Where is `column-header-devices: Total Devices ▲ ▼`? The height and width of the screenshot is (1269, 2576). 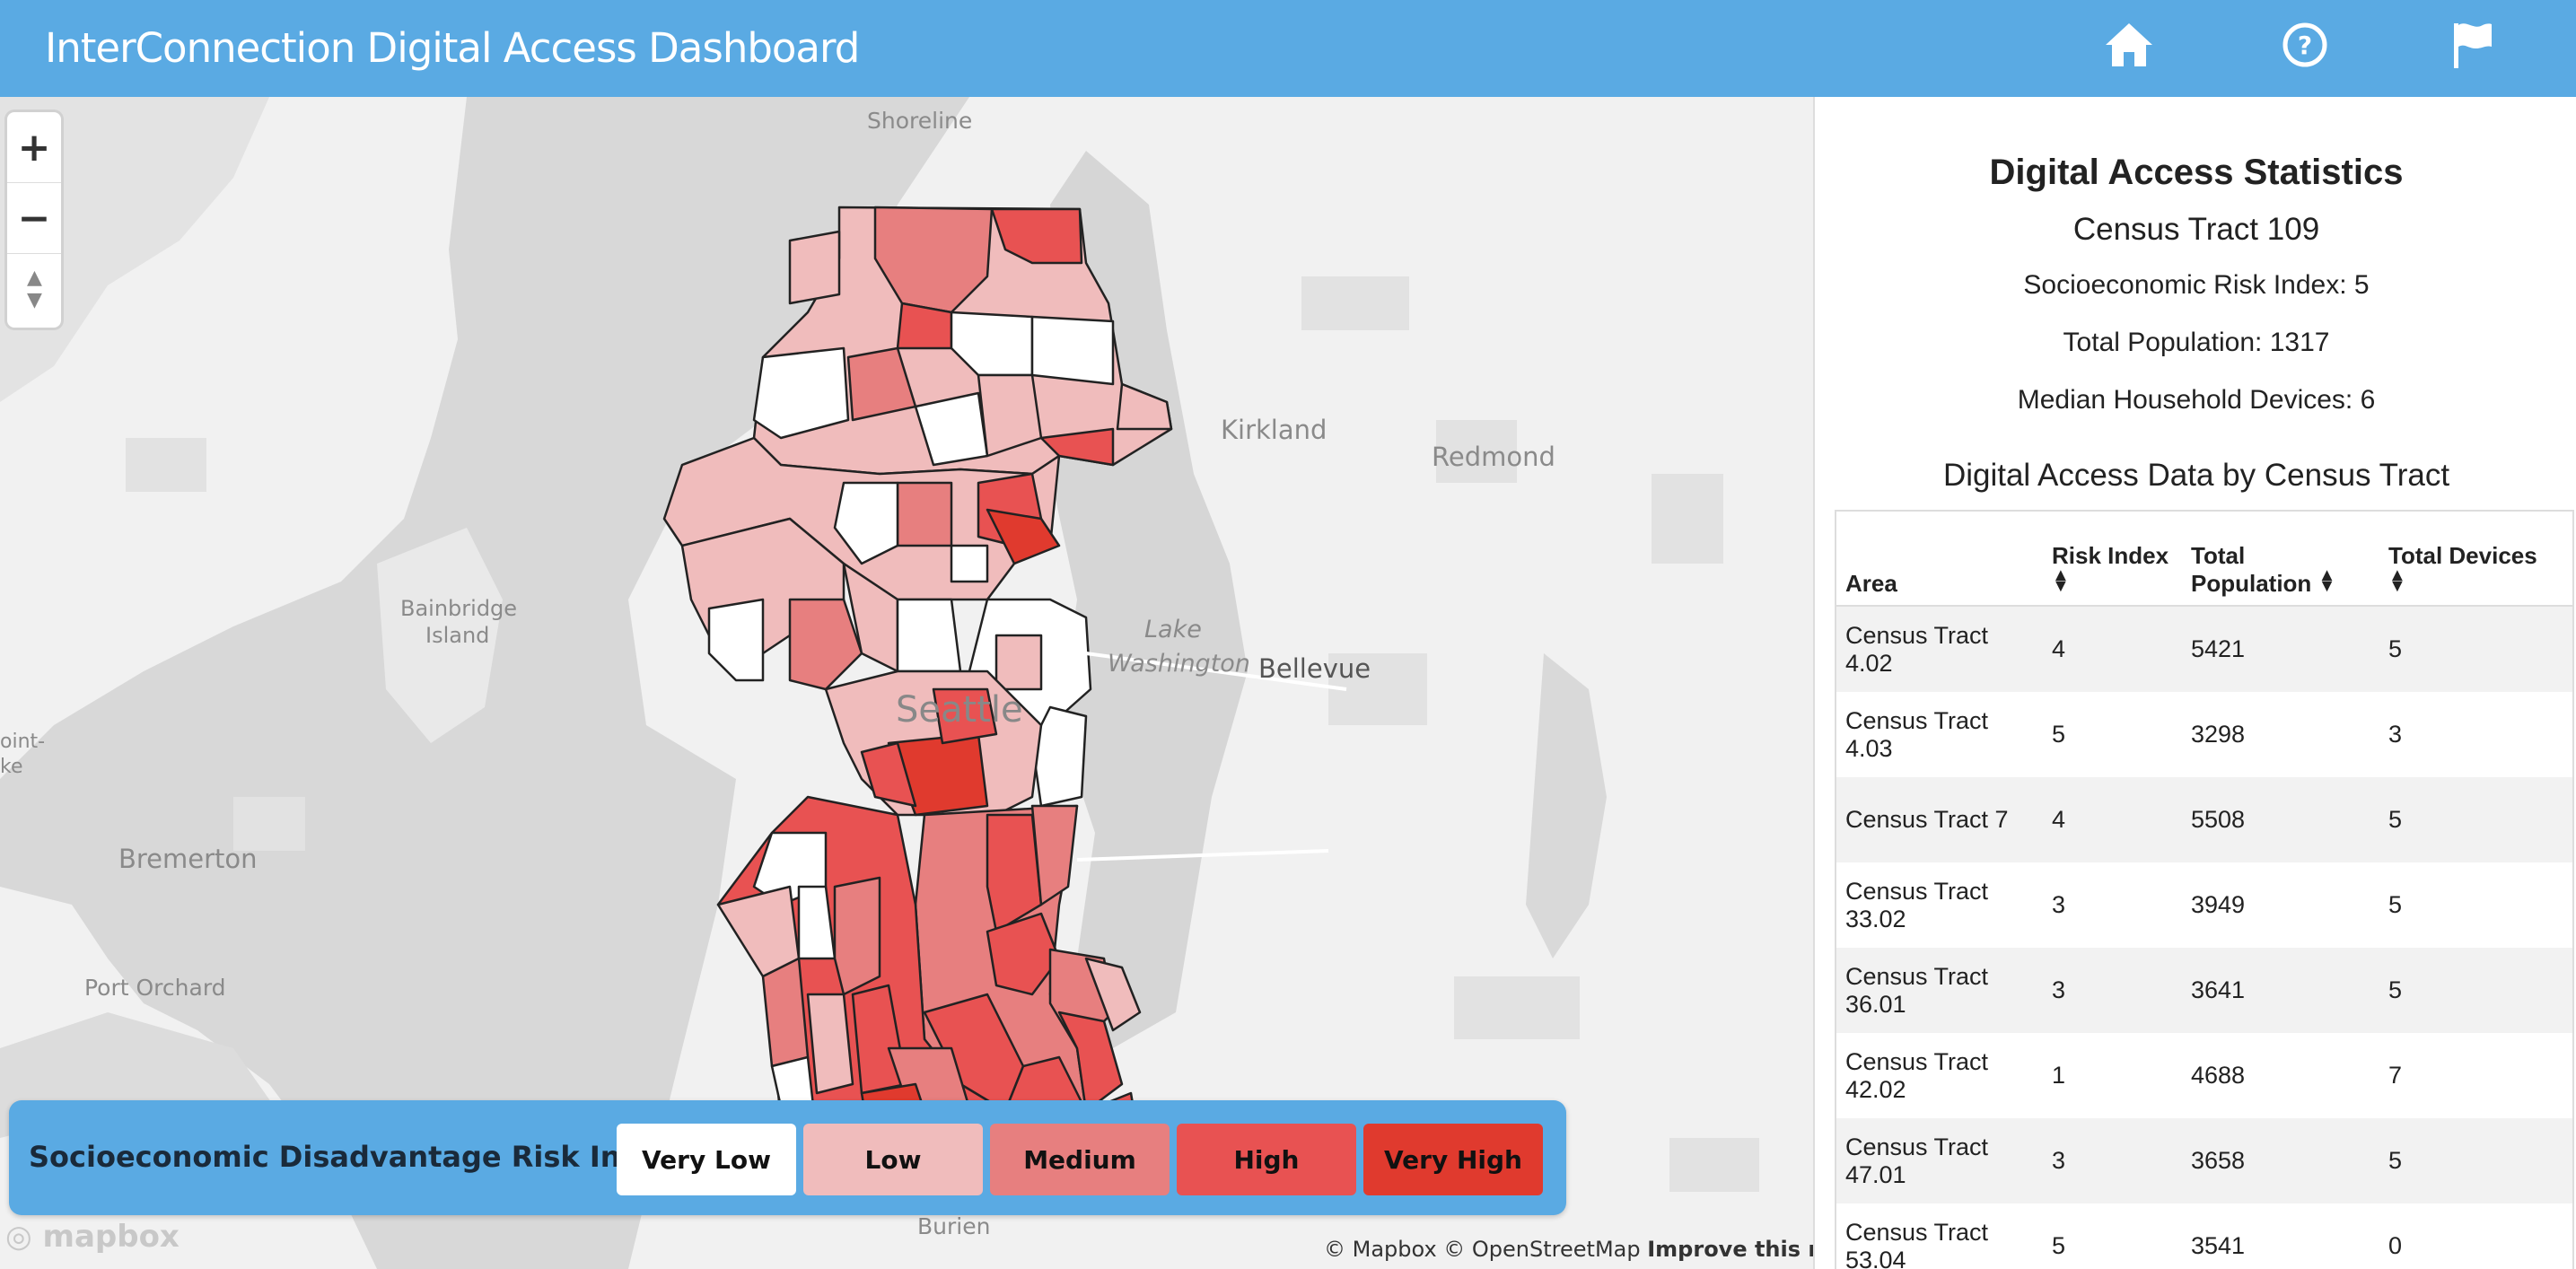 column-header-devices: Total Devices ▲ ▼ is located at coordinates (2475, 559).